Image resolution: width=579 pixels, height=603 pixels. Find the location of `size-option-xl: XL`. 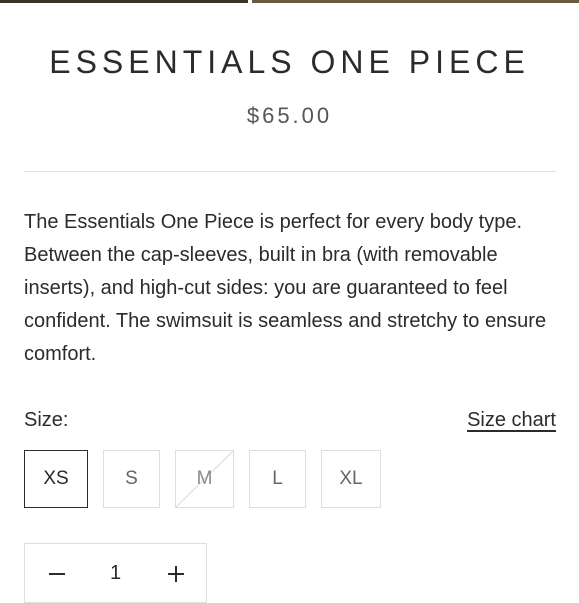

size-option-xl: XL is located at coordinates (351, 479).